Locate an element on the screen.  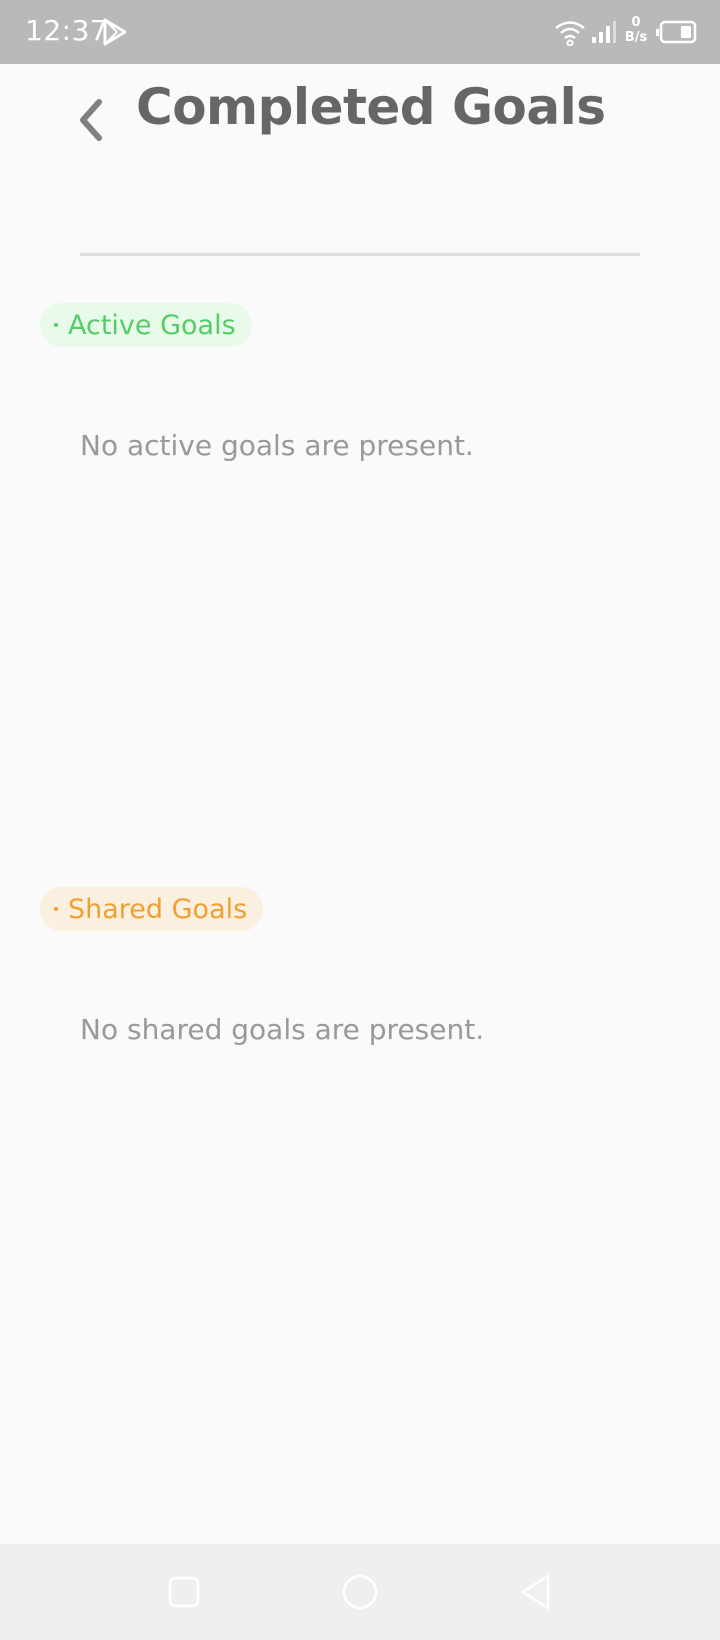
back-icon is located at coordinates (535, 1592).